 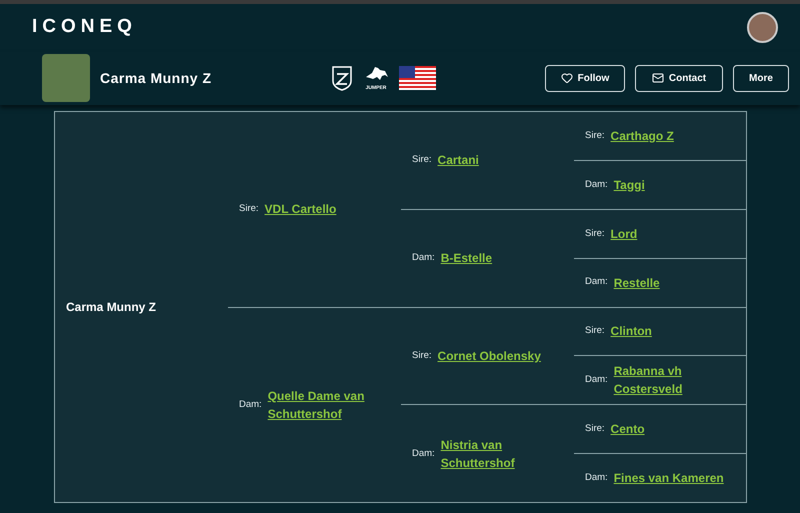 What do you see at coordinates (342, 78) in the screenshot?
I see `shield-icon` at bounding box center [342, 78].